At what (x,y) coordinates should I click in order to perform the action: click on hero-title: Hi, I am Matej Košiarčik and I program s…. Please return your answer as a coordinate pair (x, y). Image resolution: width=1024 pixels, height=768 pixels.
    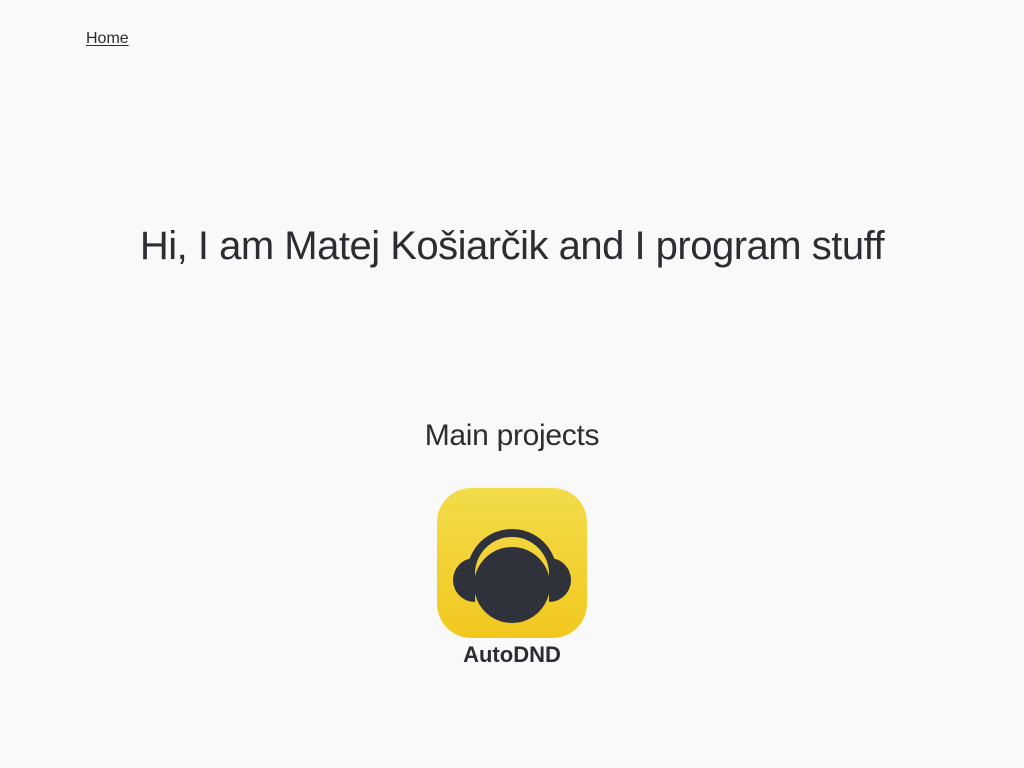
    Looking at the image, I should click on (512, 246).